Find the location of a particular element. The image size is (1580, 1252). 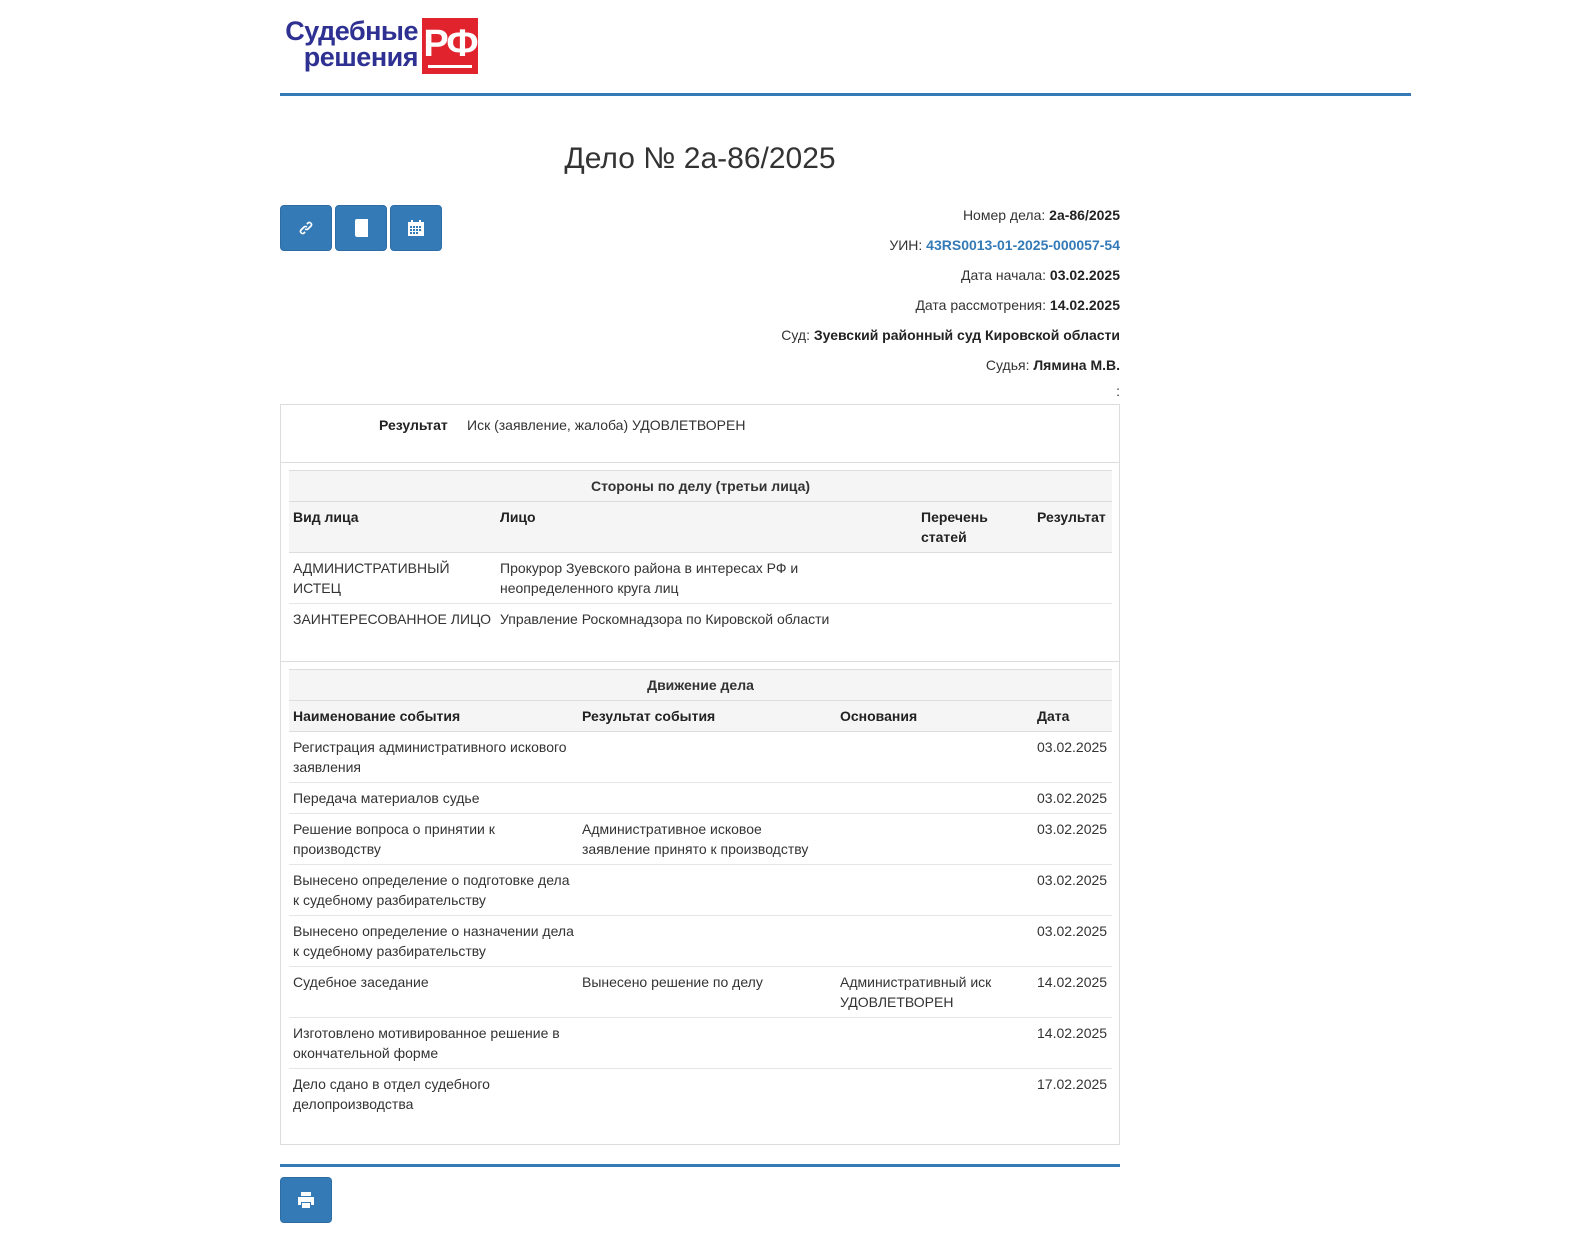

start-date-value: 03.02.2025 is located at coordinates (1084, 275).